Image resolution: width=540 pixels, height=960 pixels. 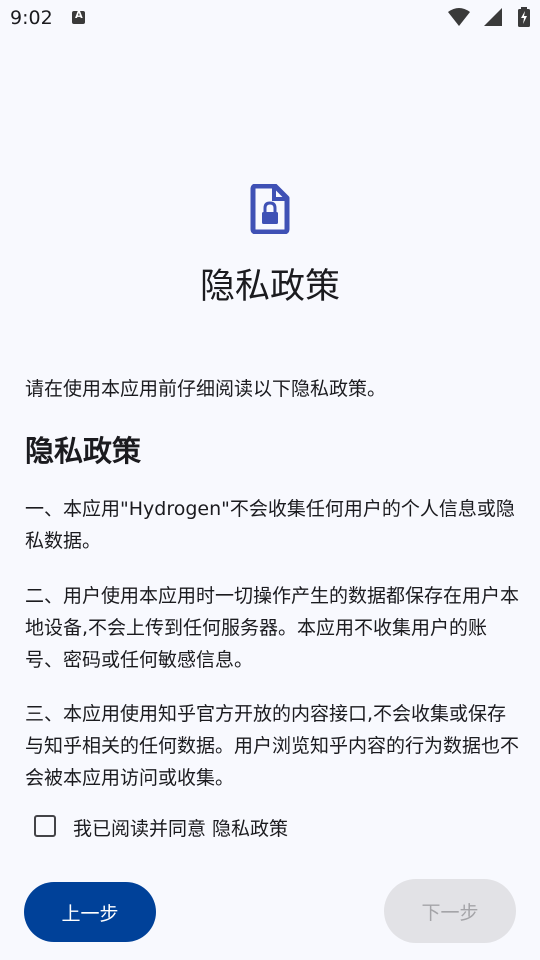 What do you see at coordinates (206, 389) in the screenshot?
I see `intro-text: 请在使用本应用前仔细阅读以下隐私政策。` at bounding box center [206, 389].